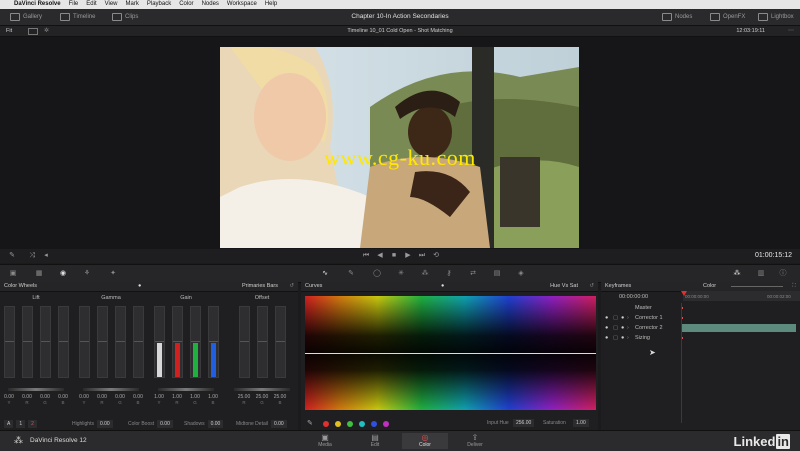  What do you see at coordinates (27, 342) in the screenshot?
I see `lift-r-bar` at bounding box center [27, 342].